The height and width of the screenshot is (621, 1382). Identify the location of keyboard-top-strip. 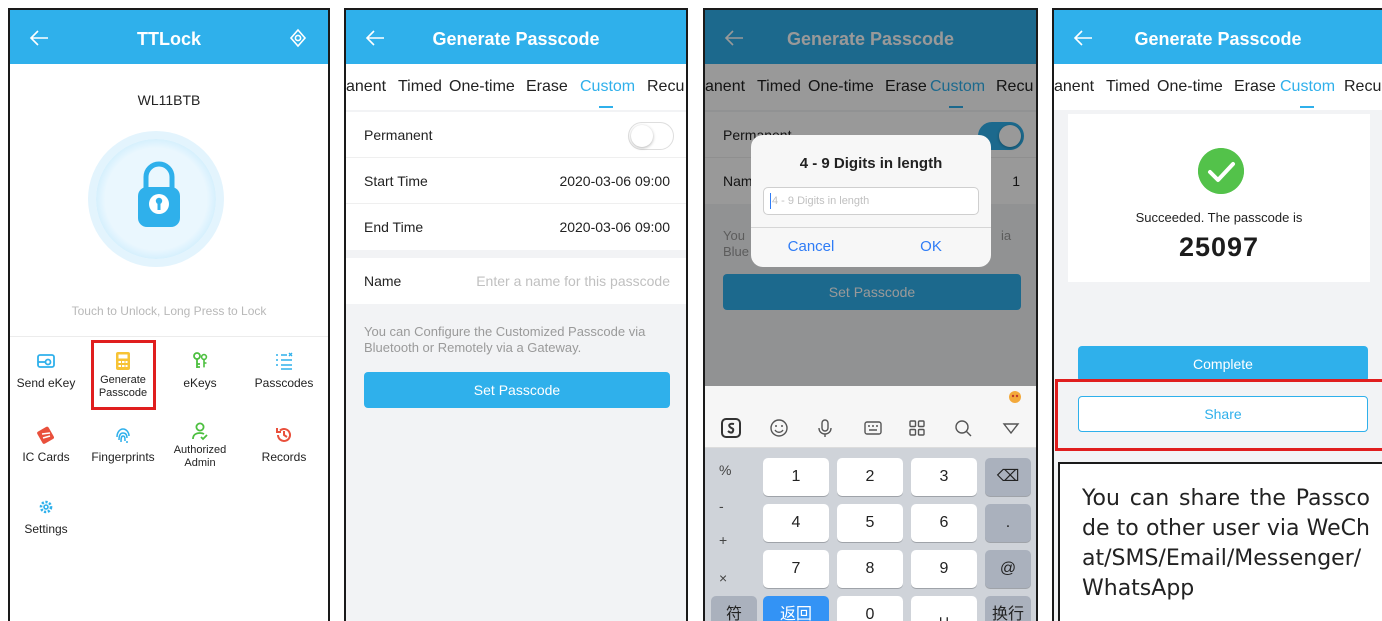
(870, 397).